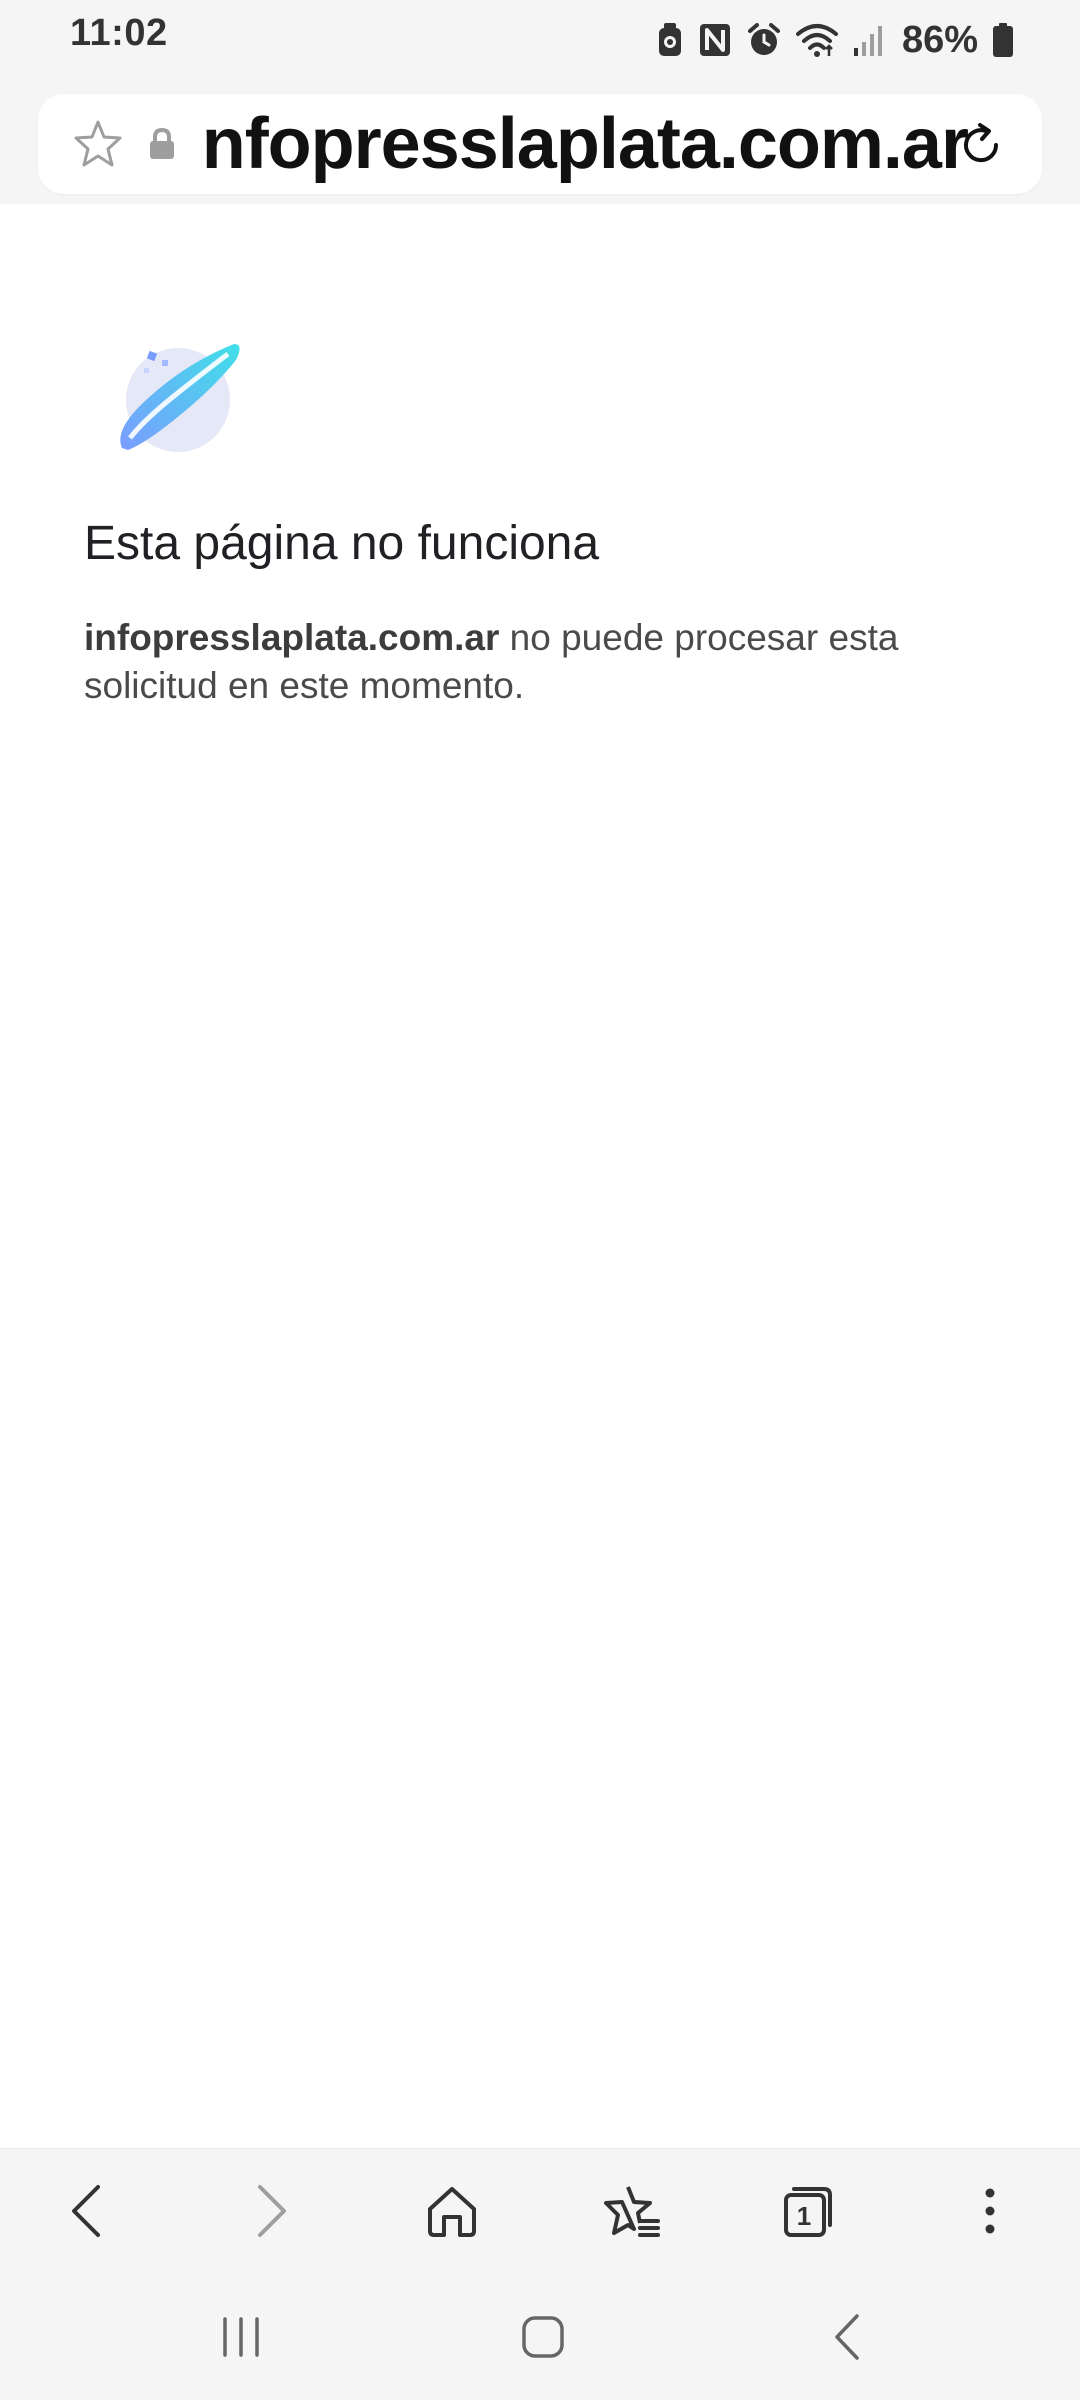 The image size is (1080, 2400). I want to click on tabs-count: 1, so click(804, 2215).